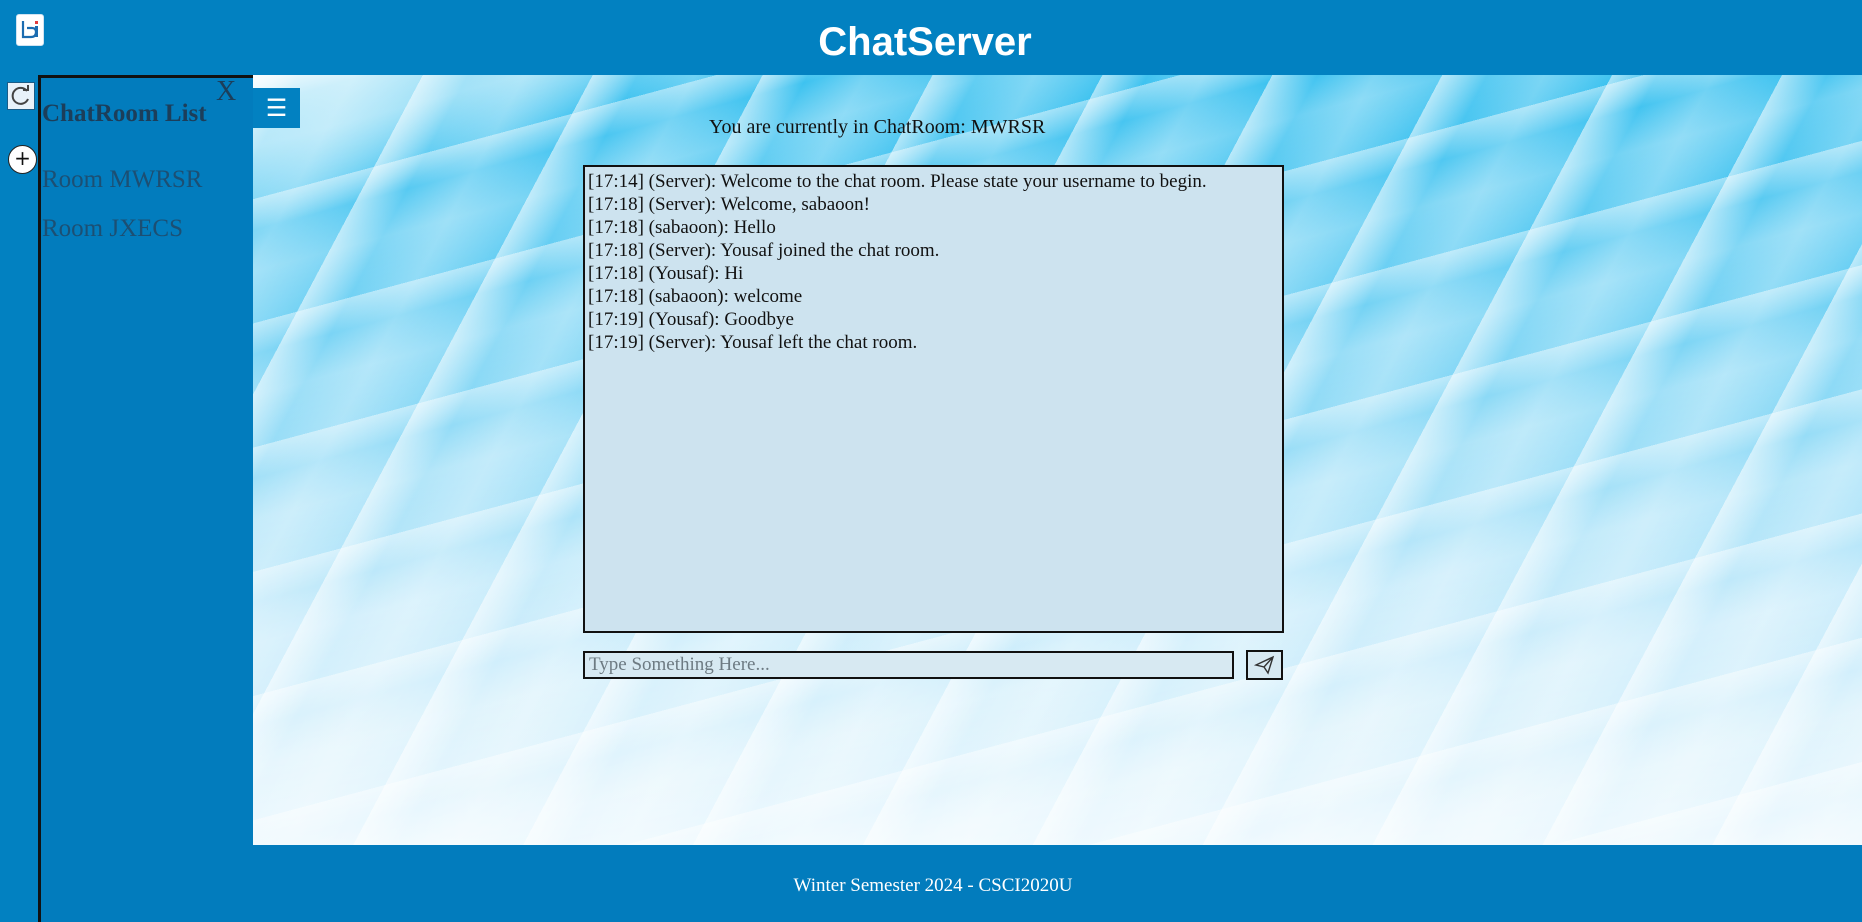 Image resolution: width=1862 pixels, height=922 pixels. I want to click on footer-text: Winter Semester 2024 - CSCI2020U, so click(933, 885).